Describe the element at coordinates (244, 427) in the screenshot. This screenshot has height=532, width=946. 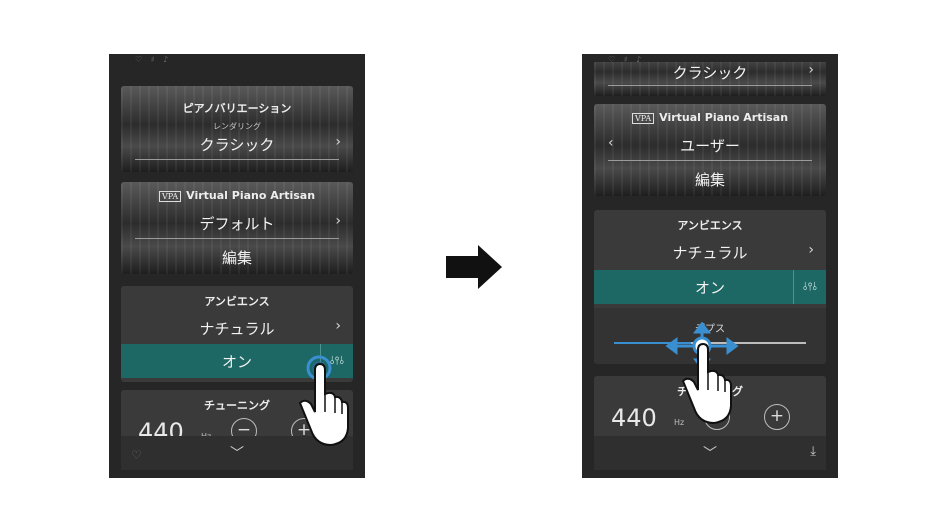
I see `tuning-minus-button: −` at that location.